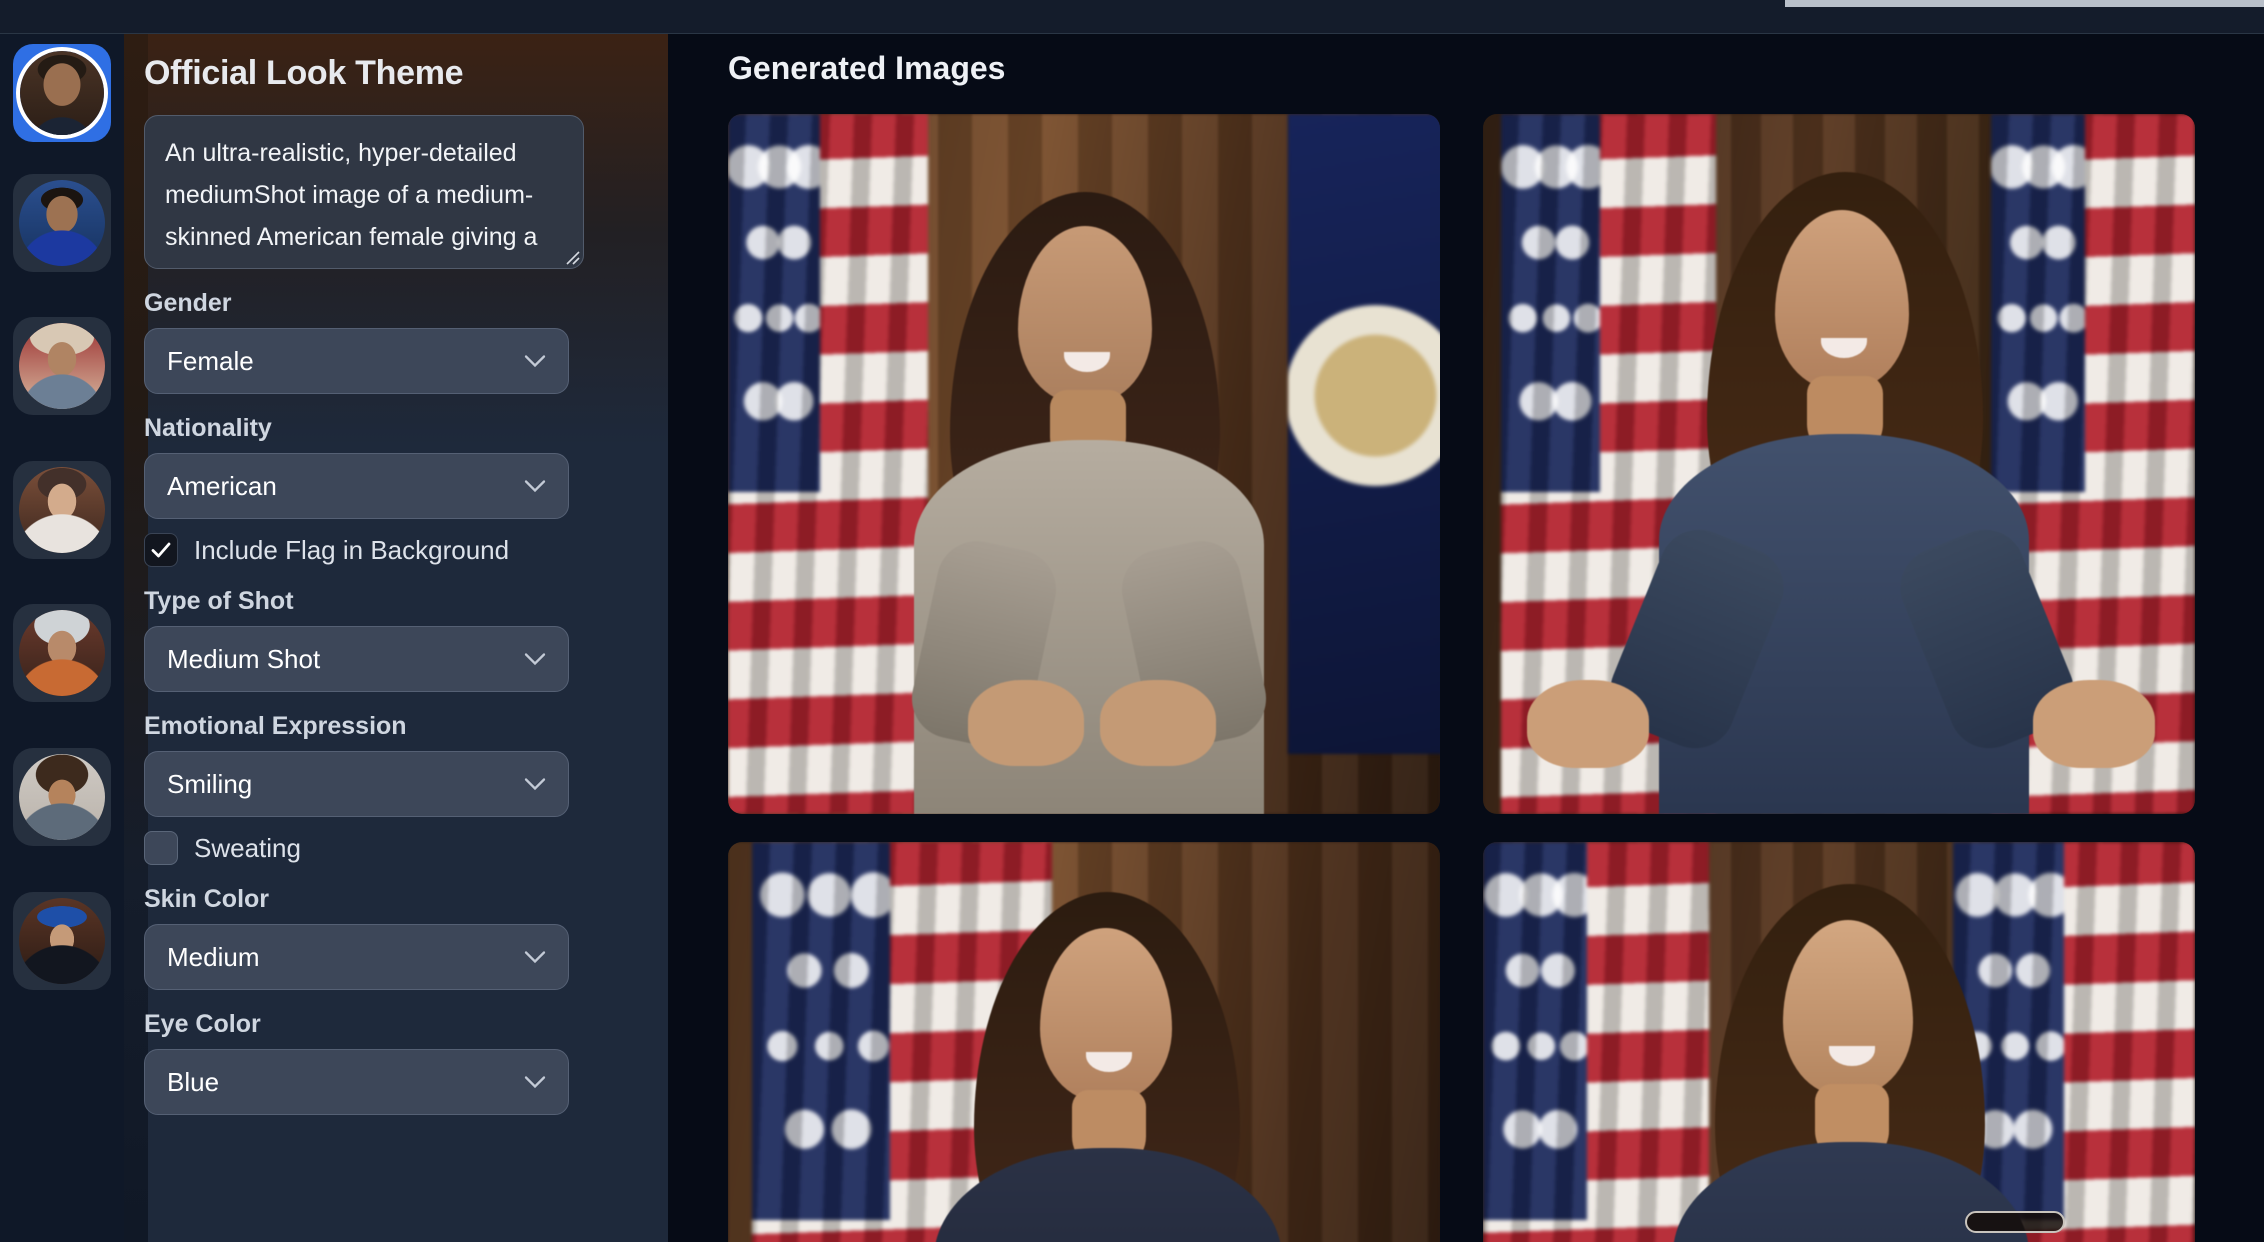 The height and width of the screenshot is (1242, 2264). What do you see at coordinates (2024, 3) in the screenshot?
I see `horizontal-scrollbar-top` at bounding box center [2024, 3].